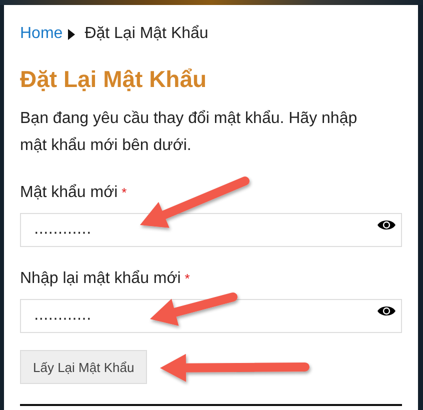 The image size is (423, 410). What do you see at coordinates (189, 132) in the screenshot?
I see `intro-text: Bạn đang yêu cầu thay đổi mật khẩu. Hãy nhập mật khẩu mới bên dưới.` at bounding box center [189, 132].